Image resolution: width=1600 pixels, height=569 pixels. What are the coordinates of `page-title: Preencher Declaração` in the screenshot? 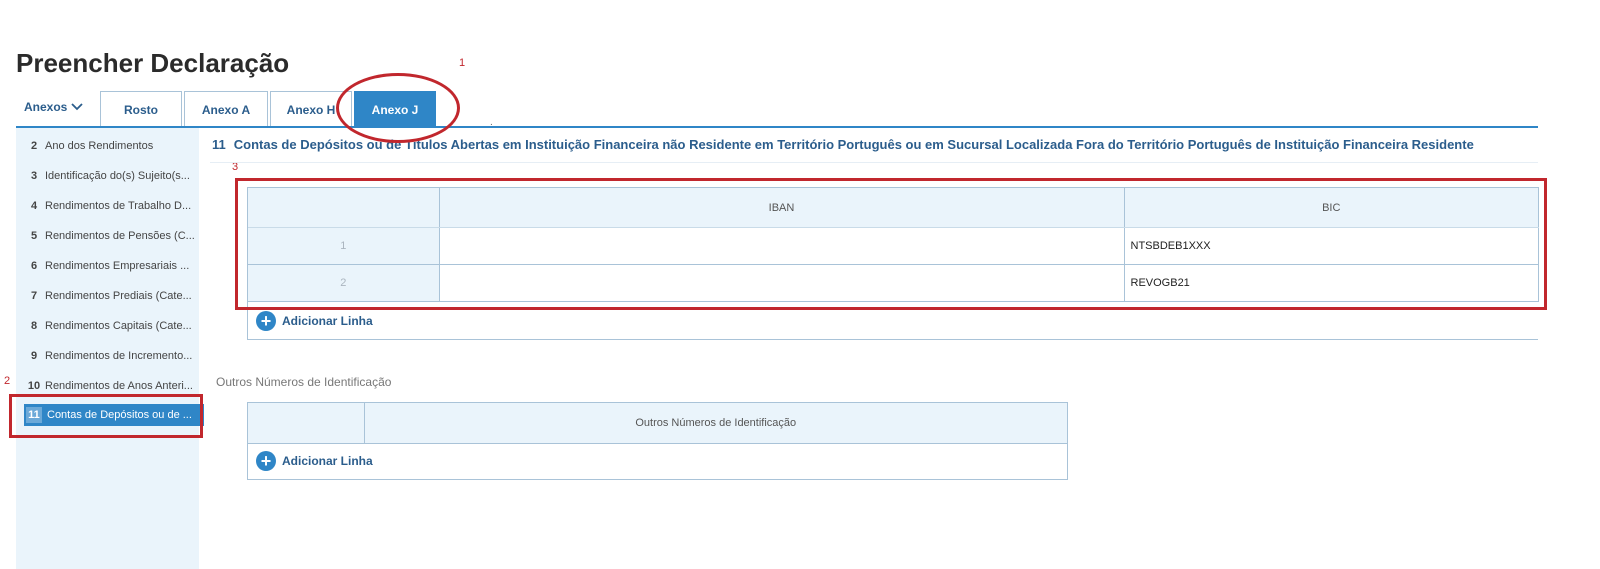 It's located at (153, 63).